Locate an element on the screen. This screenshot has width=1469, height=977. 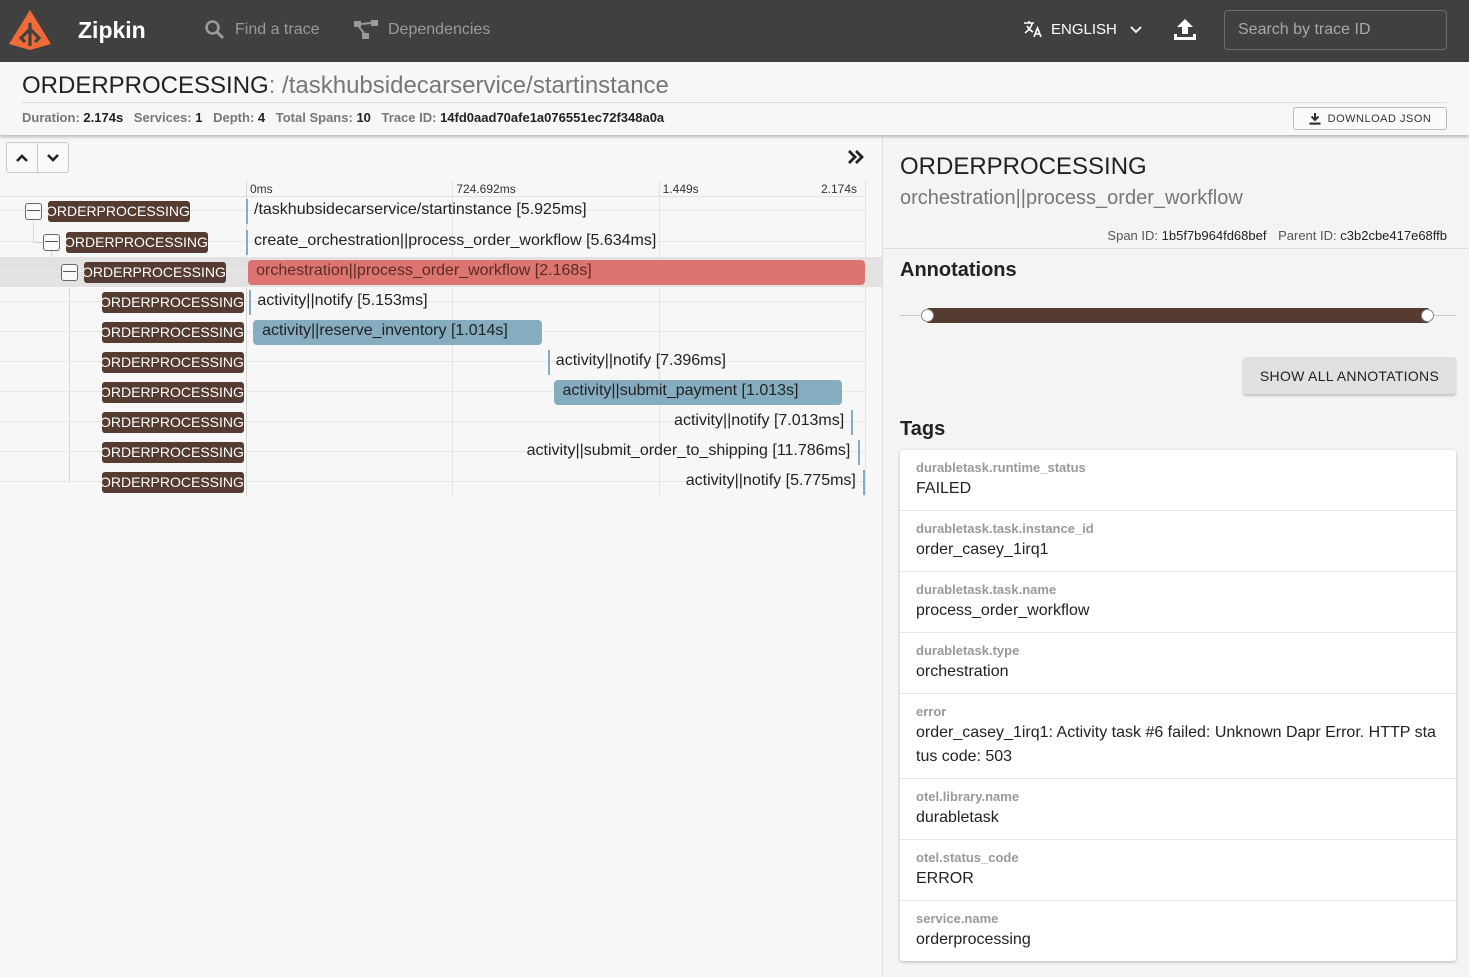
chevron-down-icon is located at coordinates (1136, 30).